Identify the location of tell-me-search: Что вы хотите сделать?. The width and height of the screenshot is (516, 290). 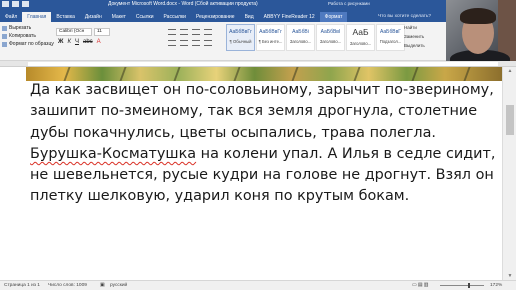
(404, 16).